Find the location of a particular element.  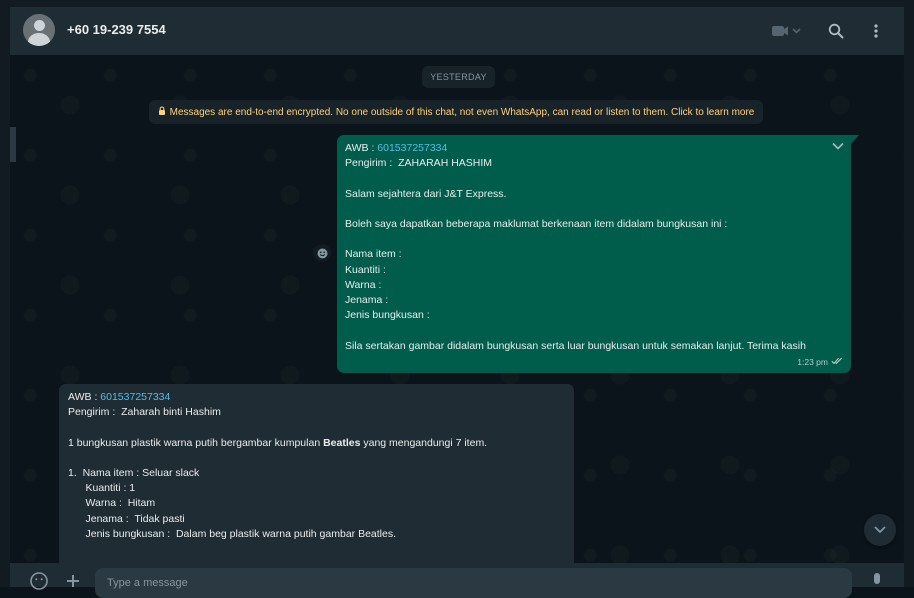

avatar is located at coordinates (39, 30).